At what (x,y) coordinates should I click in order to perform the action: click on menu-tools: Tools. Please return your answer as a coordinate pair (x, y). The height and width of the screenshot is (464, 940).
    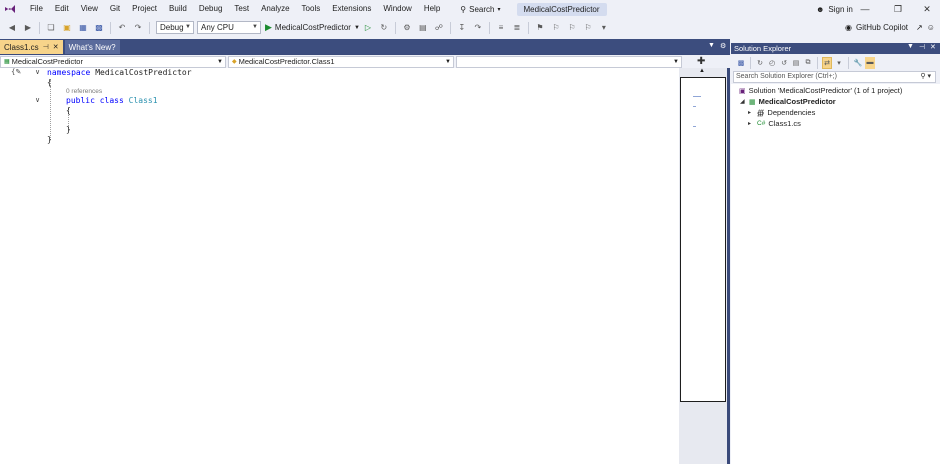
    Looking at the image, I should click on (311, 9).